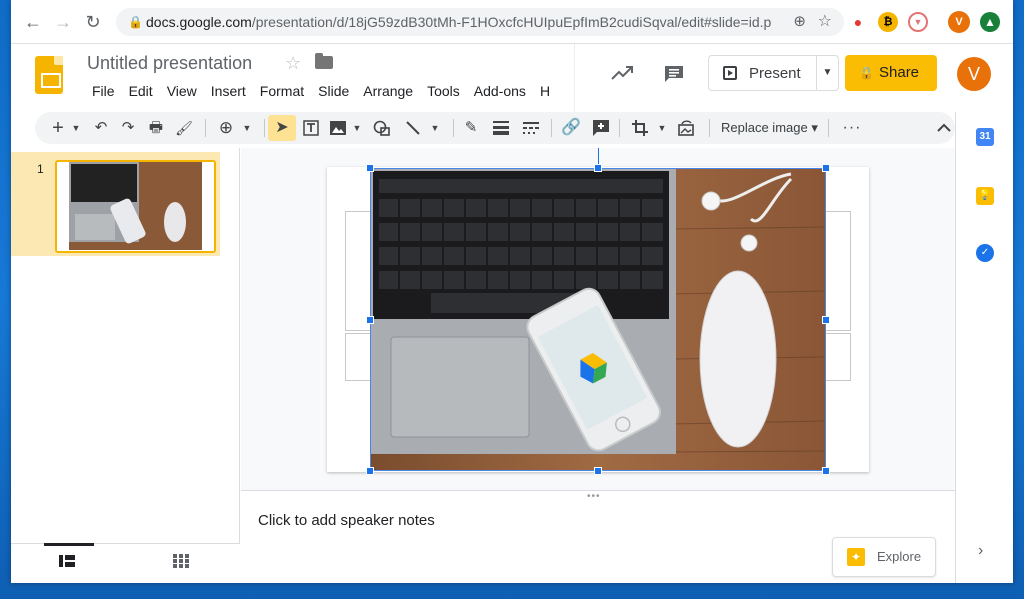 Image resolution: width=1024 pixels, height=599 pixels. What do you see at coordinates (63, 22) in the screenshot?
I see `forward-icon: →` at bounding box center [63, 22].